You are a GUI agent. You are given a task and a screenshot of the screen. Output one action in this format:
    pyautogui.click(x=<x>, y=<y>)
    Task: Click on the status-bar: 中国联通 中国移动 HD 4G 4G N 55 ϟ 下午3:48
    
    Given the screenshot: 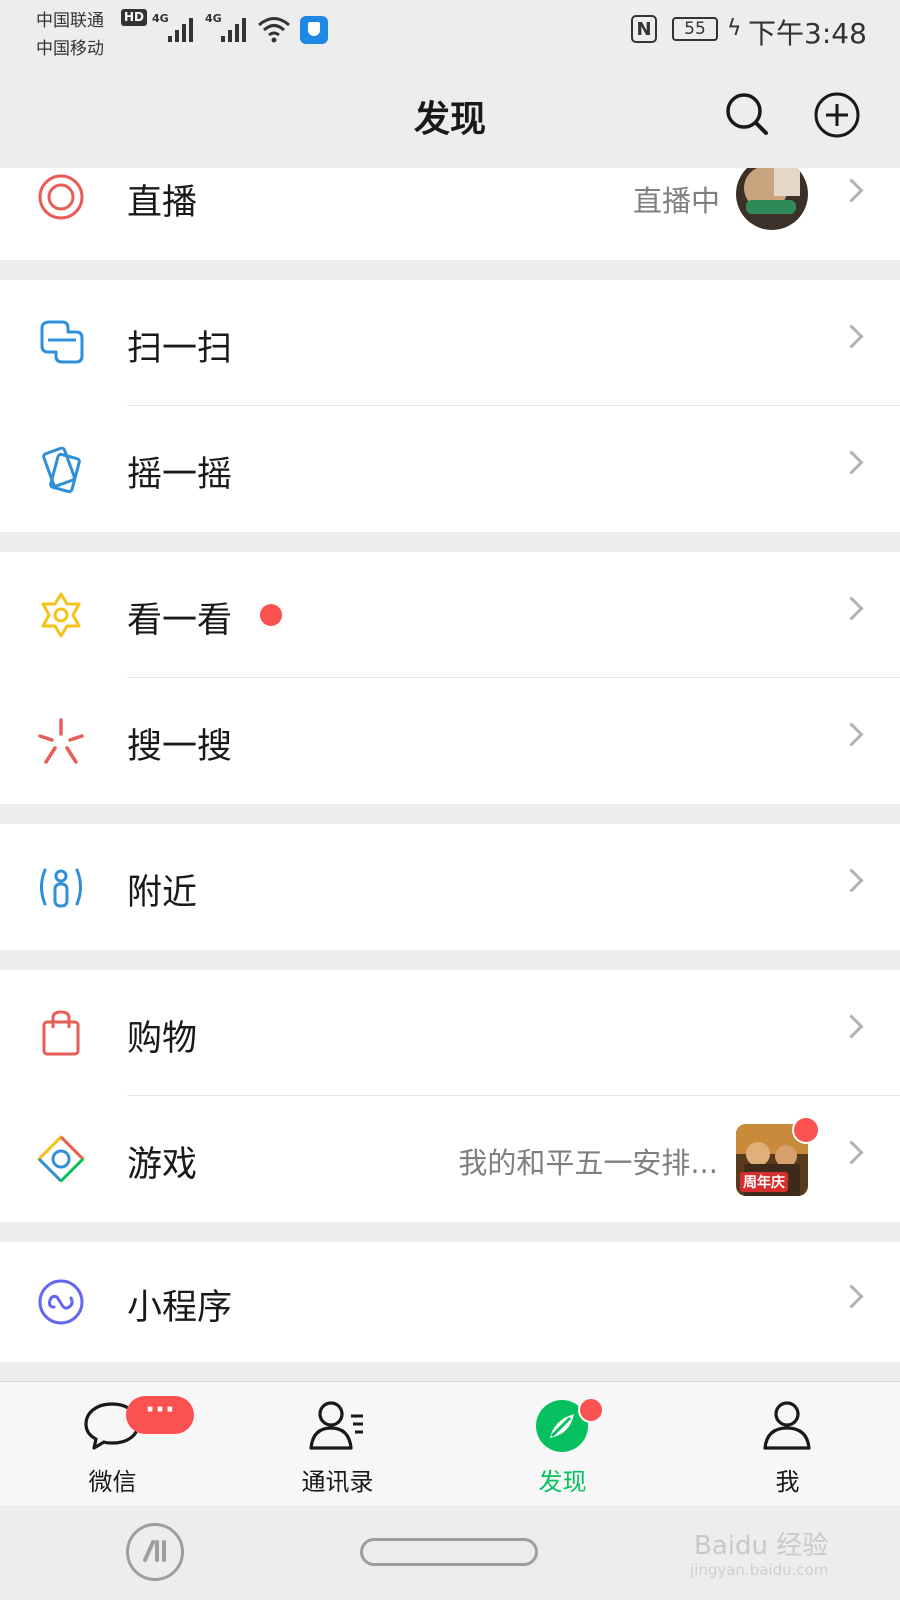 What is the action you would take?
    pyautogui.click(x=450, y=30)
    